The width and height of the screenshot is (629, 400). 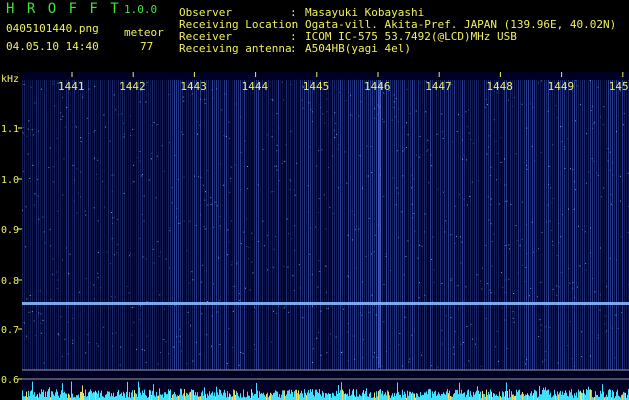 What do you see at coordinates (377, 86) in the screenshot?
I see `time-tick-label: 1446` at bounding box center [377, 86].